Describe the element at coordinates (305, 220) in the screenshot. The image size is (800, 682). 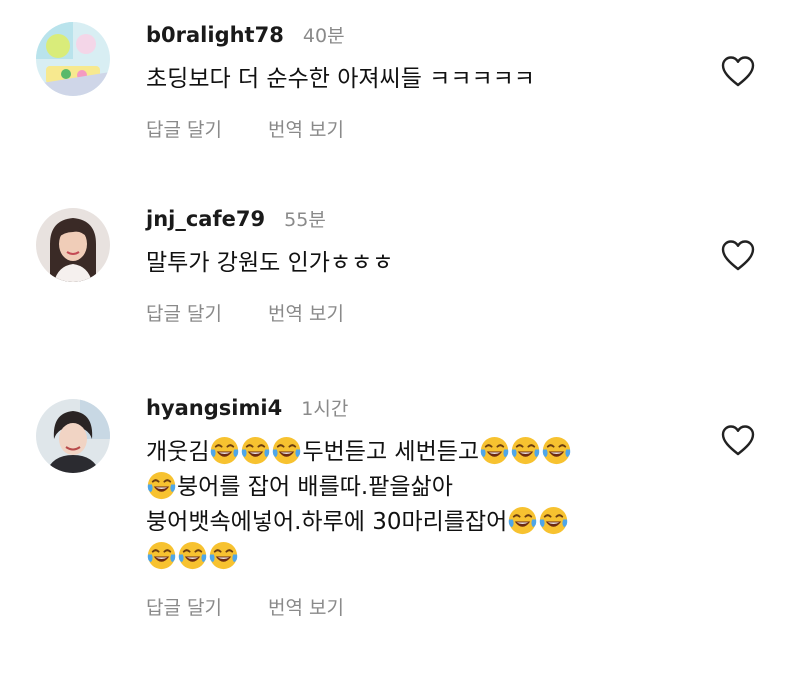
I see `timestamp: 55분` at that location.